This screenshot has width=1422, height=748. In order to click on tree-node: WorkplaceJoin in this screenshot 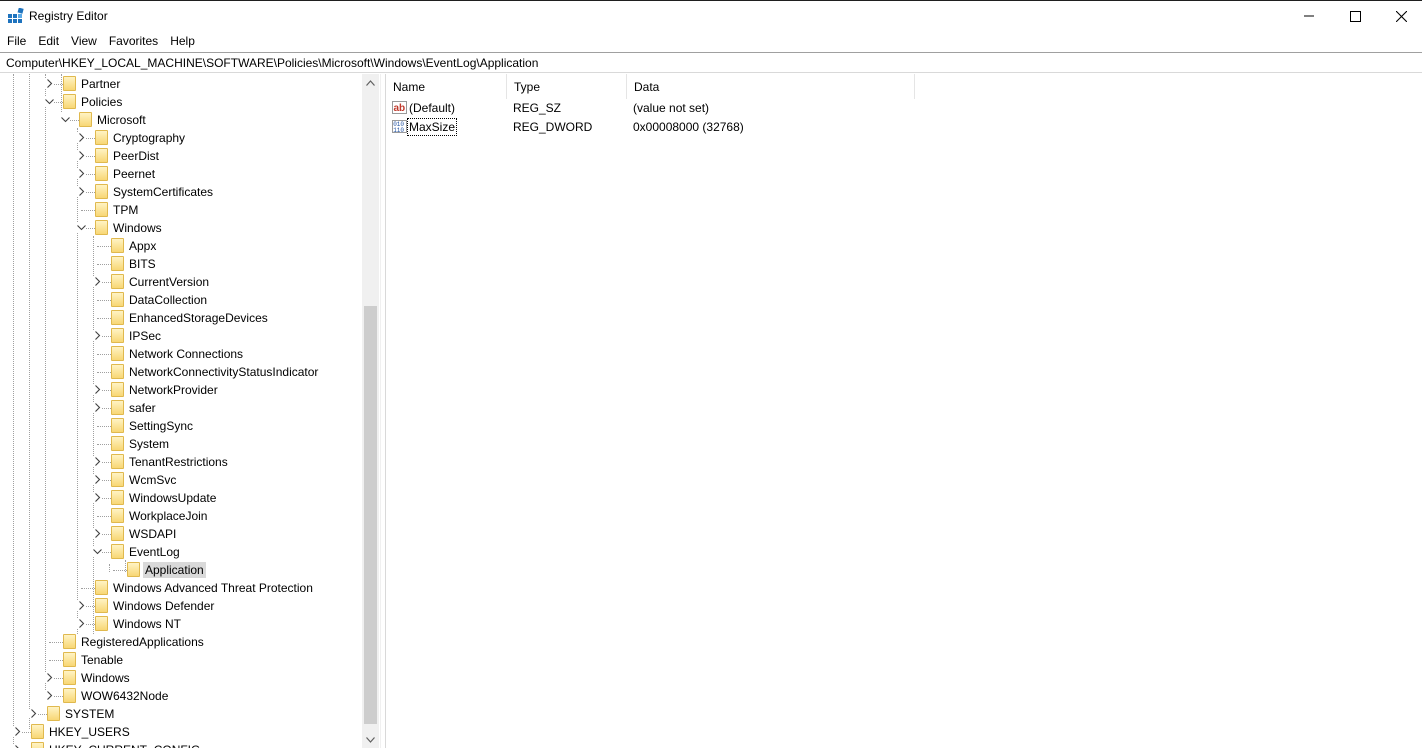, I will do `click(180, 516)`.